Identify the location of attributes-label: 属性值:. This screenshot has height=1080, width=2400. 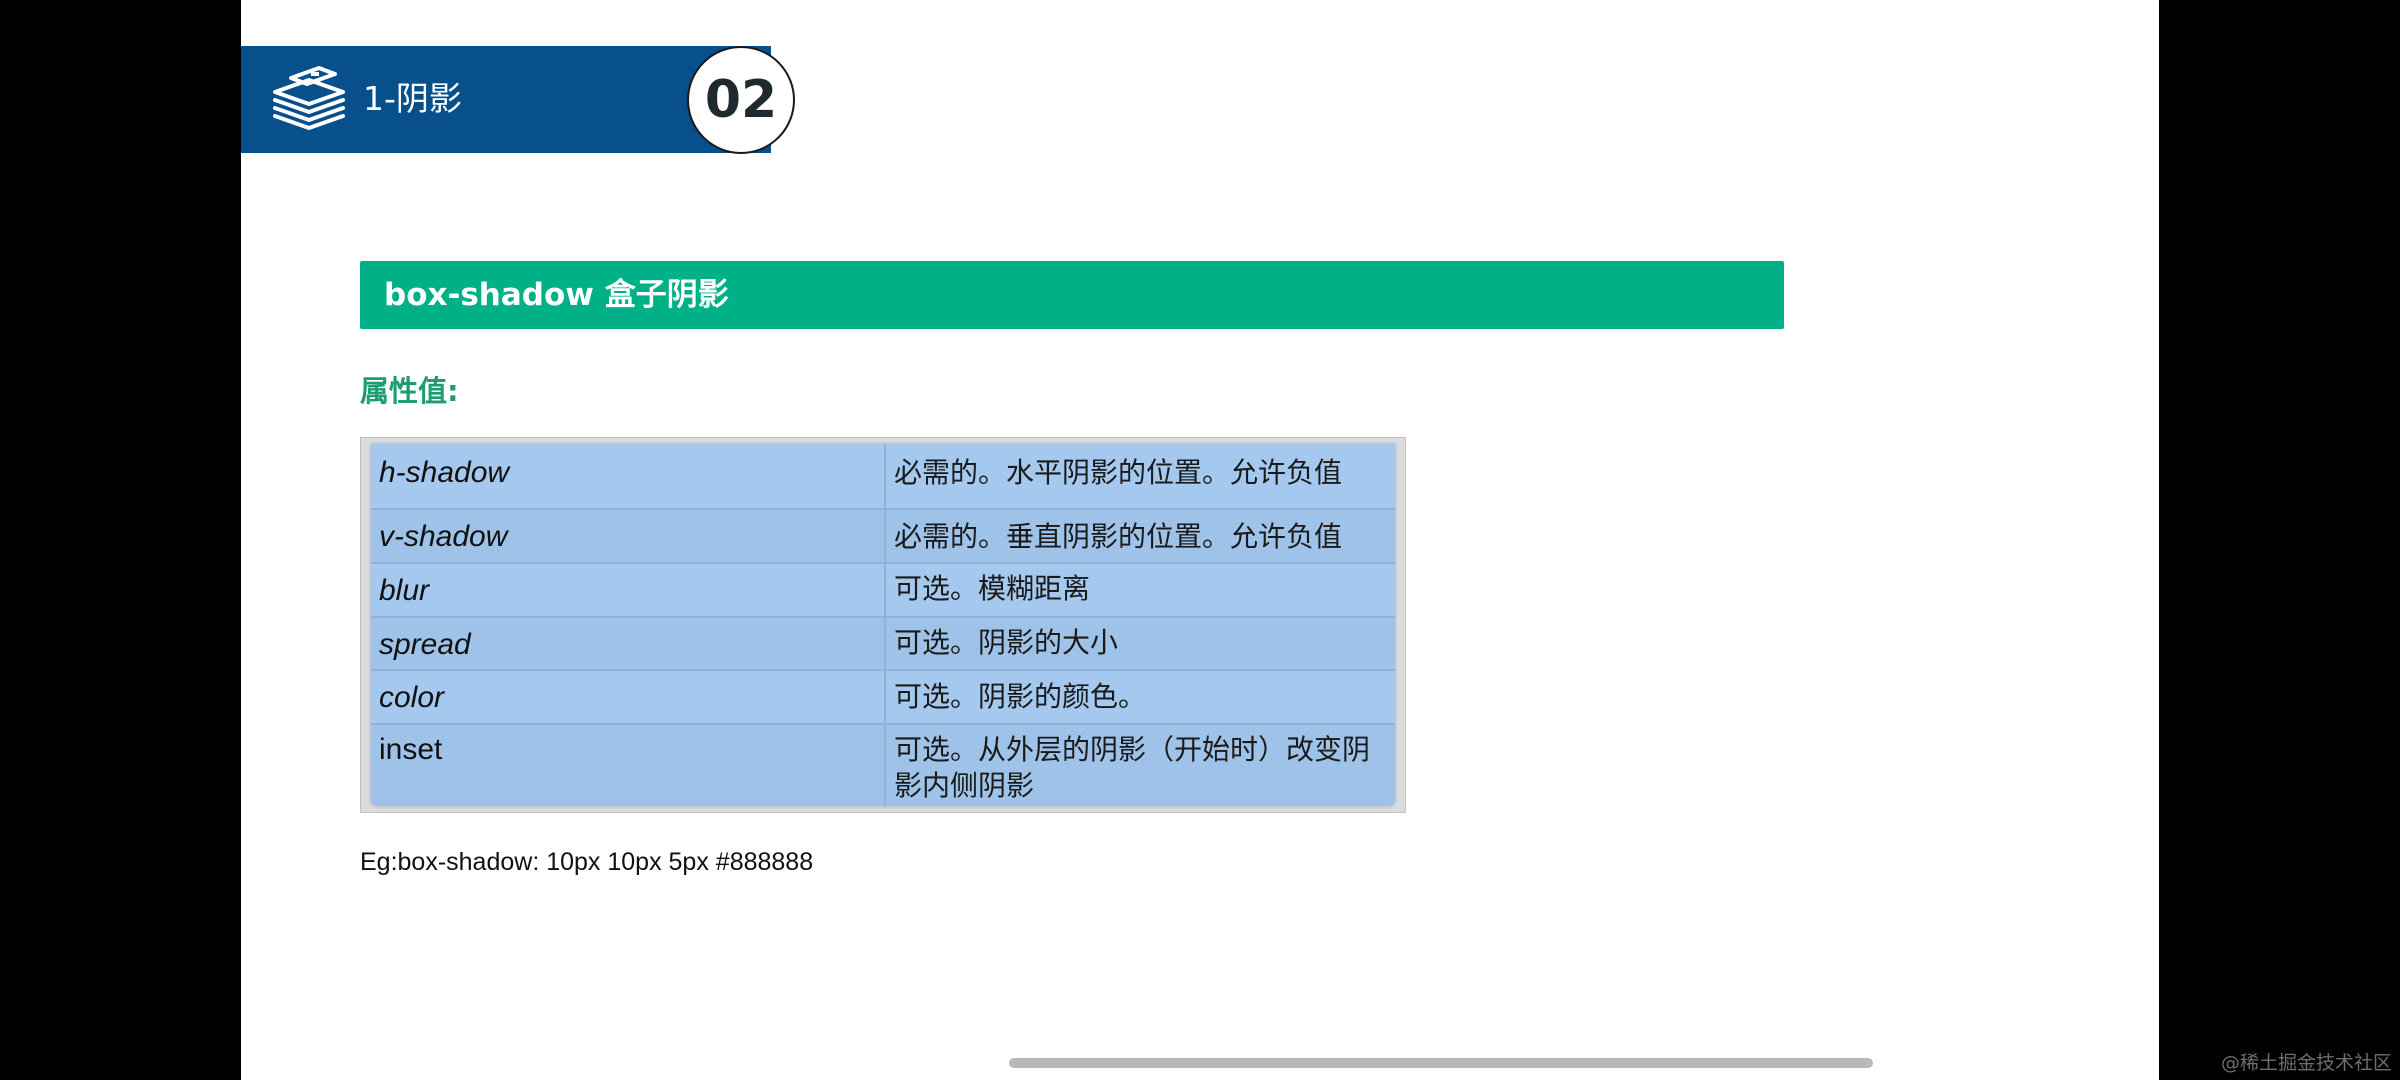
(409, 391).